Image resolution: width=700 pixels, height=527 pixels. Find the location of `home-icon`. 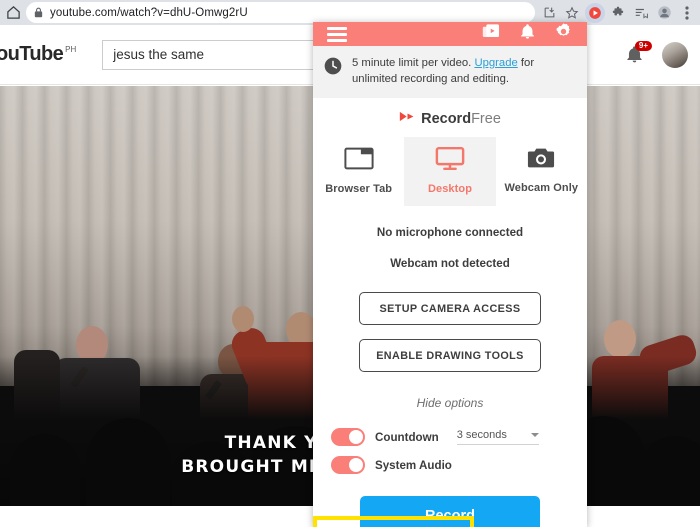

home-icon is located at coordinates (13, 12).